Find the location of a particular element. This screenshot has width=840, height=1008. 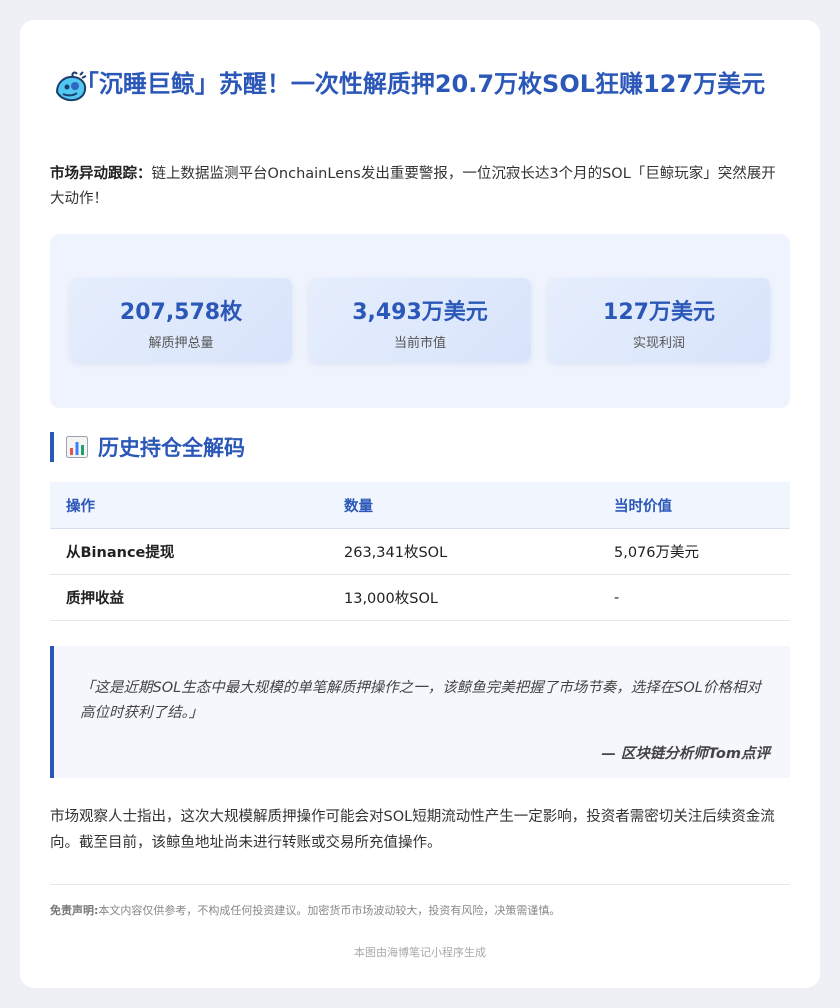

stat-card-unstaked: 207,578枚 解质押总量 is located at coordinates (181, 320).